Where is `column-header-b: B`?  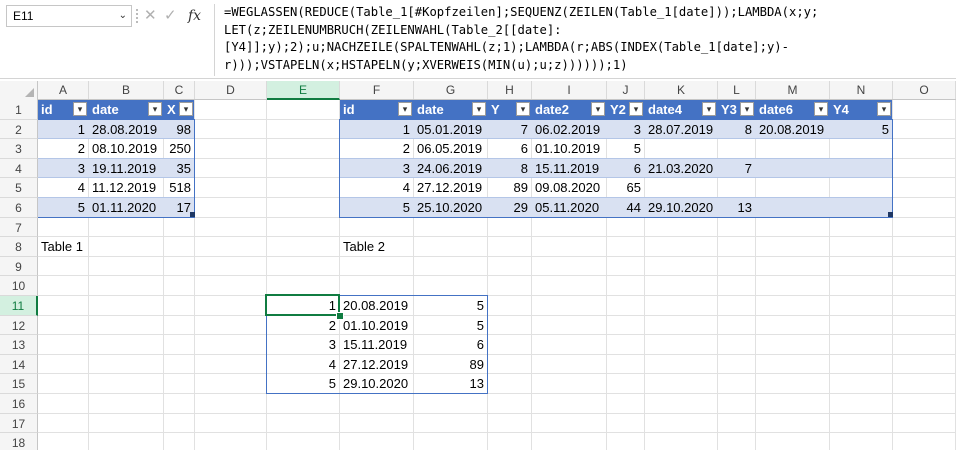 column-header-b: B is located at coordinates (126, 90).